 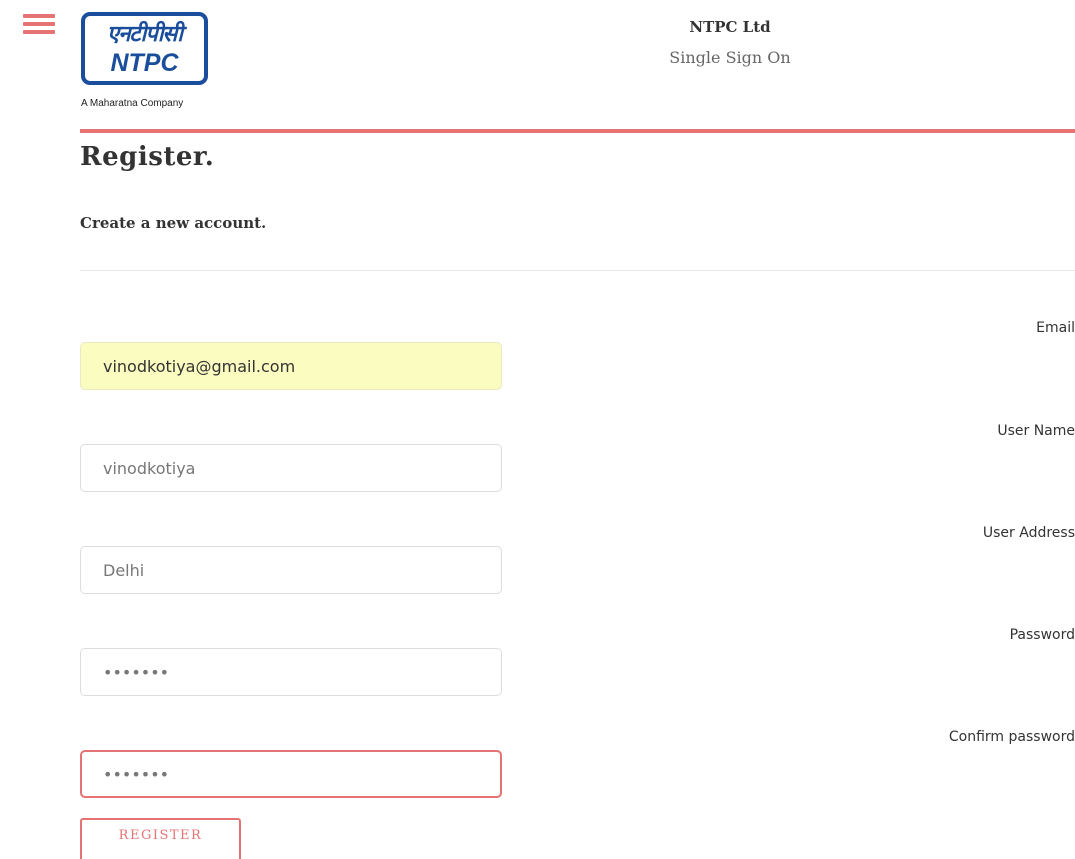 I want to click on site-title: NTPC Ltd, so click(x=730, y=27).